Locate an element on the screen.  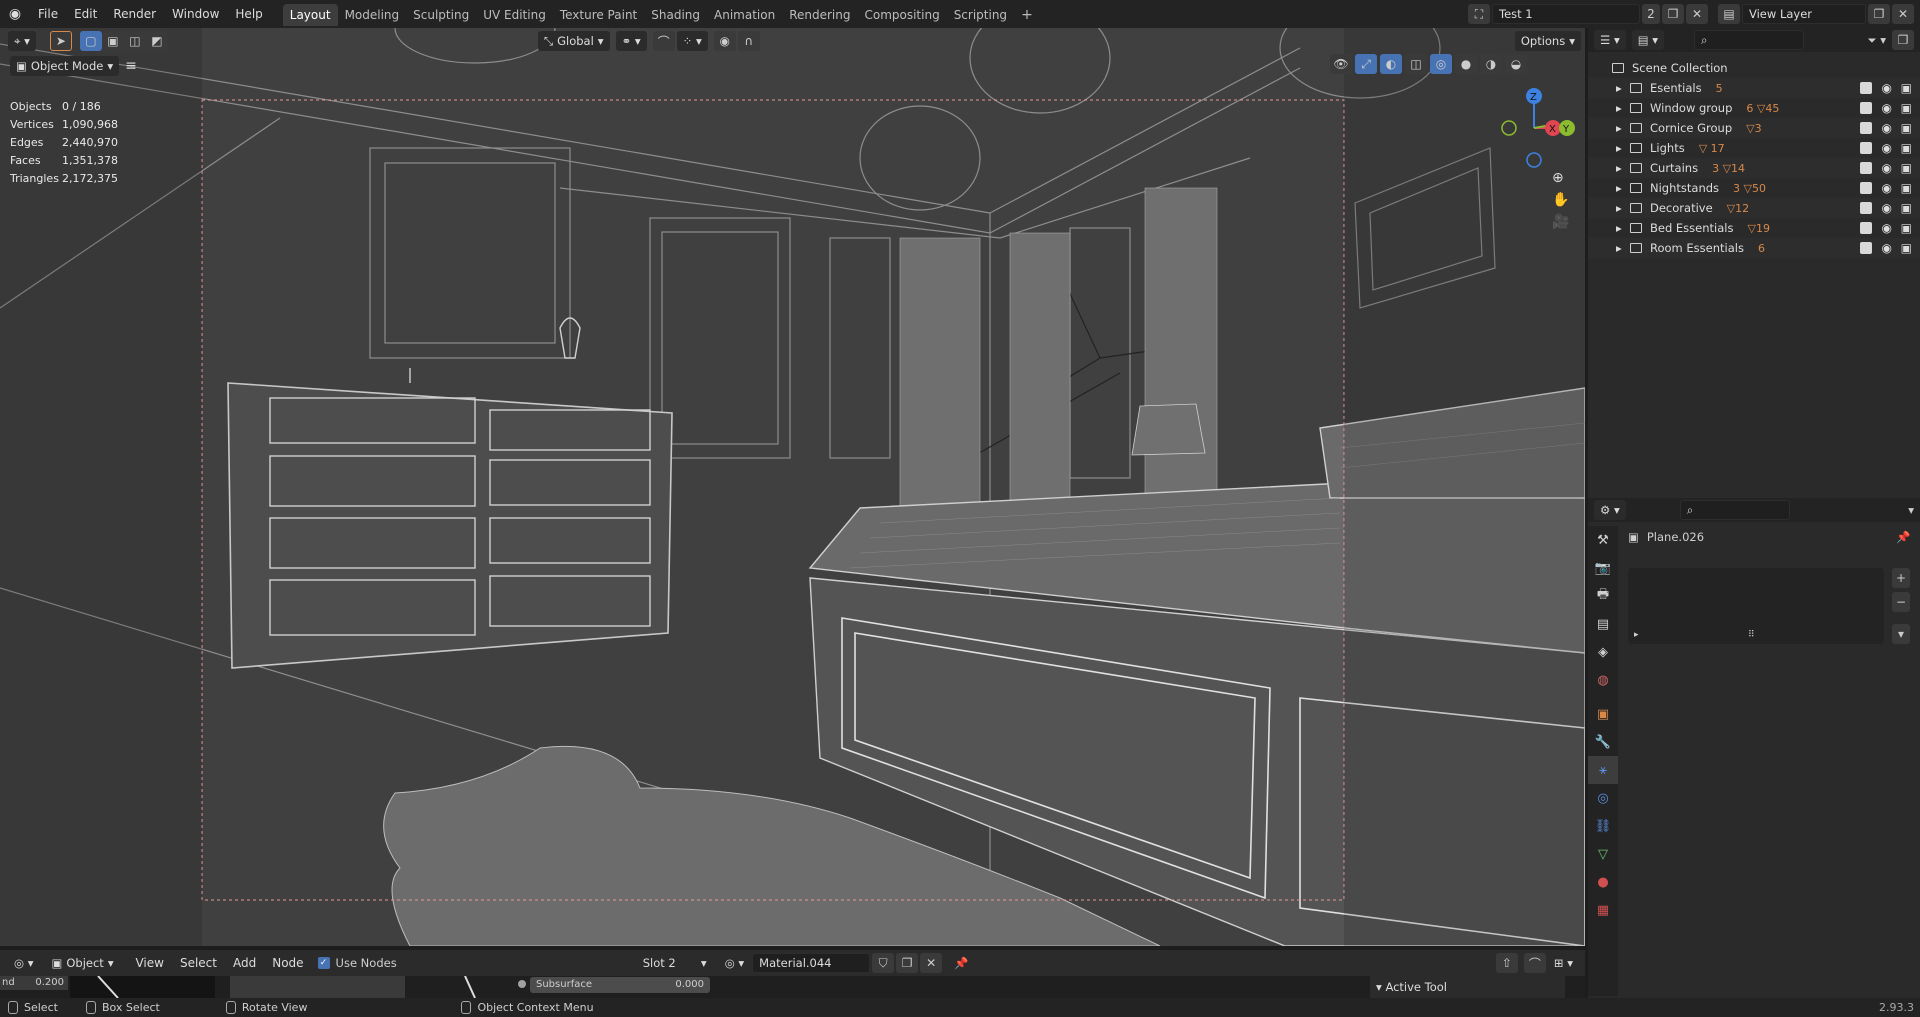
camera-view-icon: 🎥 is located at coordinates (1560, 222).